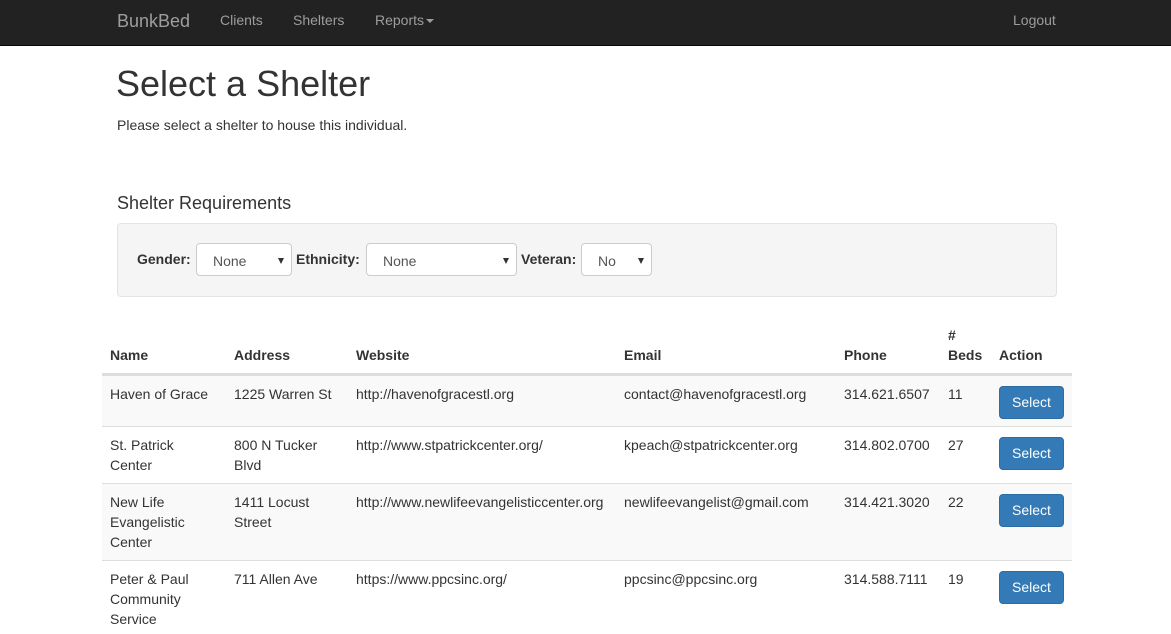 The image size is (1171, 634). I want to click on logout-link: Logout, so click(1034, 20).